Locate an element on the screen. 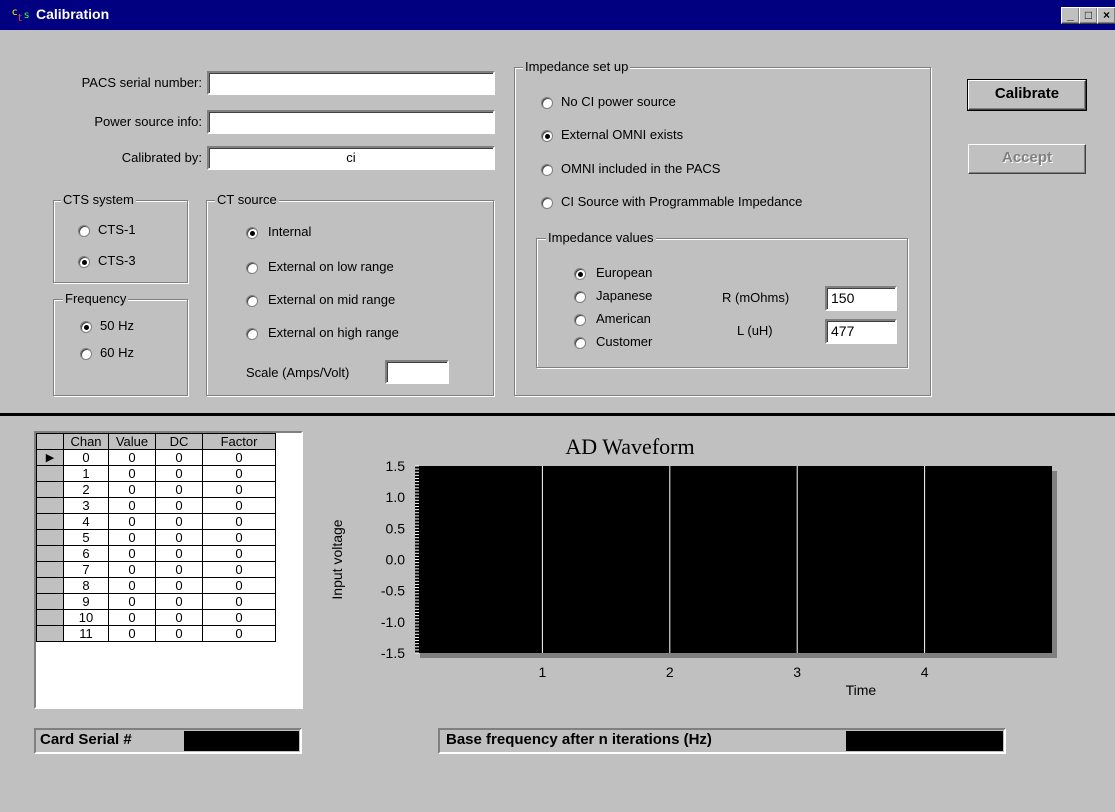 The width and height of the screenshot is (1115, 812). table-row: 4000 is located at coordinates (156, 521).